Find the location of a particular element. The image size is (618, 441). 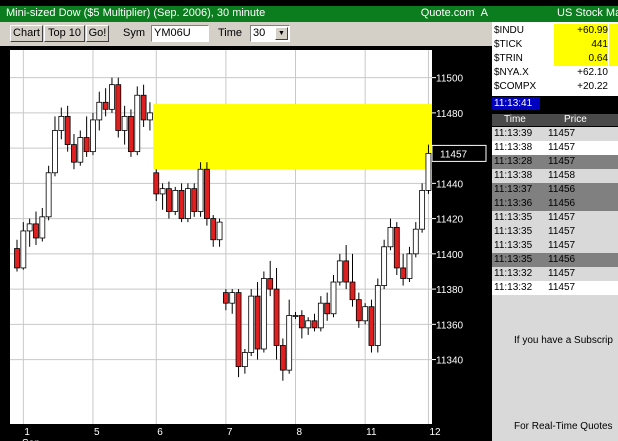

time-column-header: Time is located at coordinates (515, 119).